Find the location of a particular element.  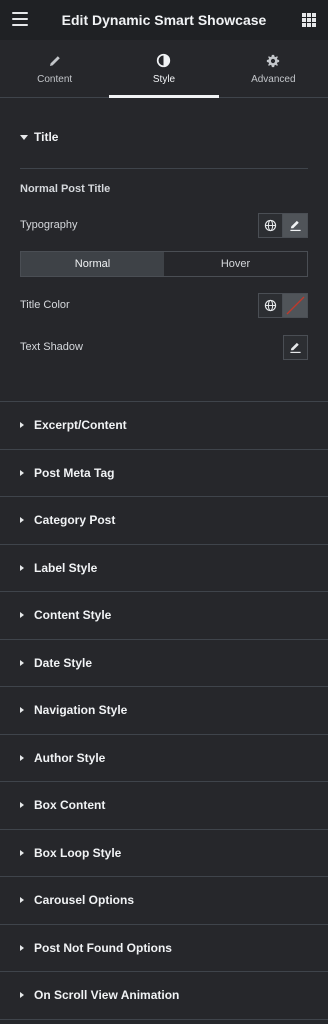

section-box-loop-style: Box Loop Style is located at coordinates (164, 853).